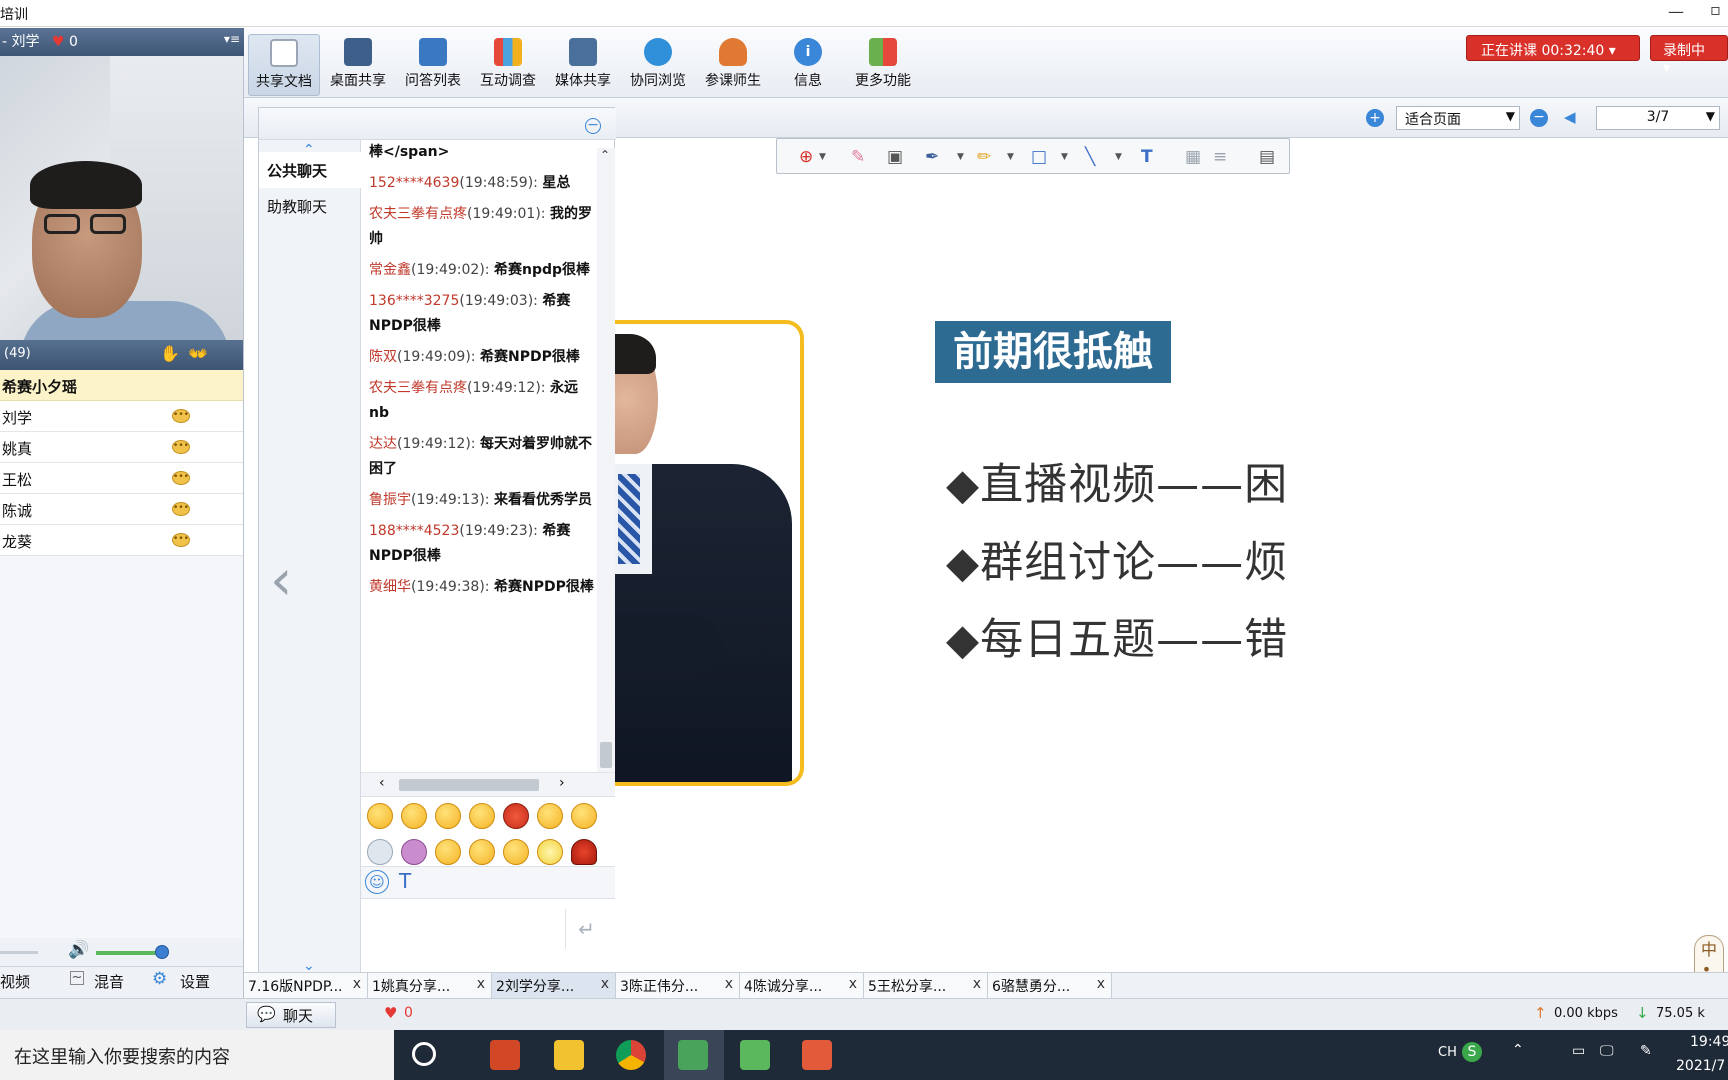 The image size is (1728, 1080). I want to click on user-row: 姚真 •••, so click(121, 447).